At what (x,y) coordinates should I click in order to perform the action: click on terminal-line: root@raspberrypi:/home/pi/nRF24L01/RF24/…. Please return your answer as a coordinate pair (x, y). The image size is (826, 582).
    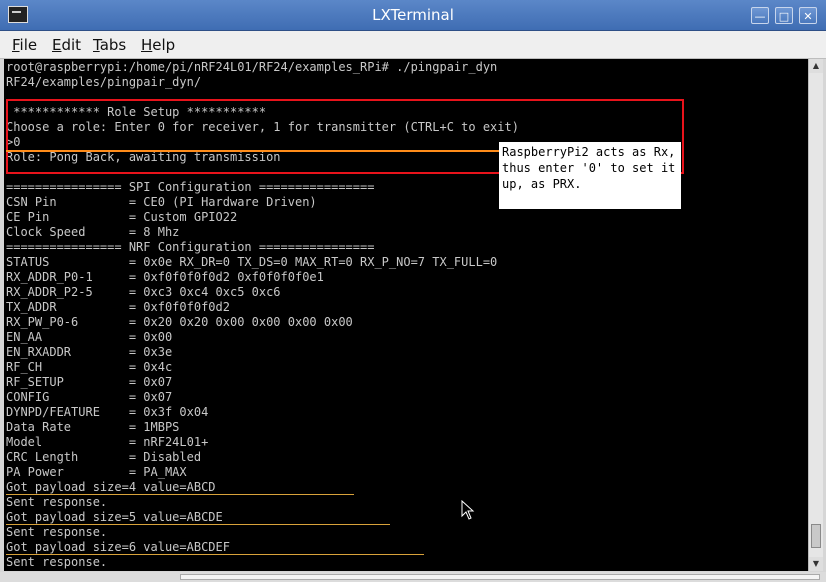
    Looking at the image, I should click on (252, 67).